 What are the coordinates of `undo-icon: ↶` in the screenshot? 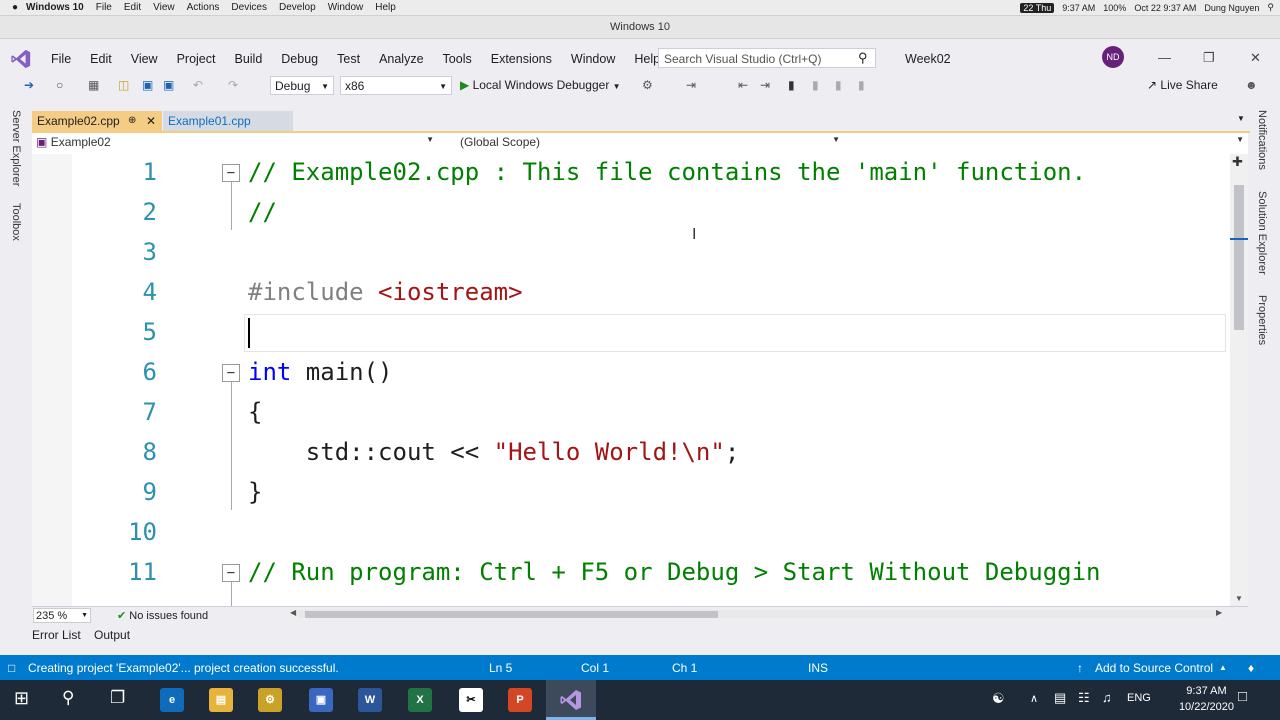 It's located at (198, 85).